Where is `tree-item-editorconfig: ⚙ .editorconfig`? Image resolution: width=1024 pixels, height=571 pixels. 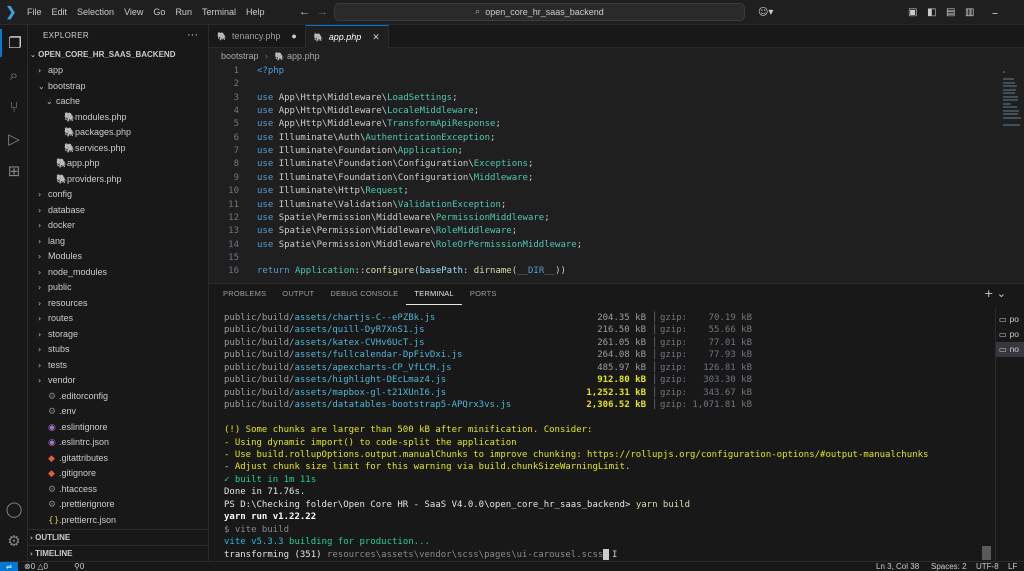
tree-item-editorconfig: ⚙ .editorconfig is located at coordinates (118, 397).